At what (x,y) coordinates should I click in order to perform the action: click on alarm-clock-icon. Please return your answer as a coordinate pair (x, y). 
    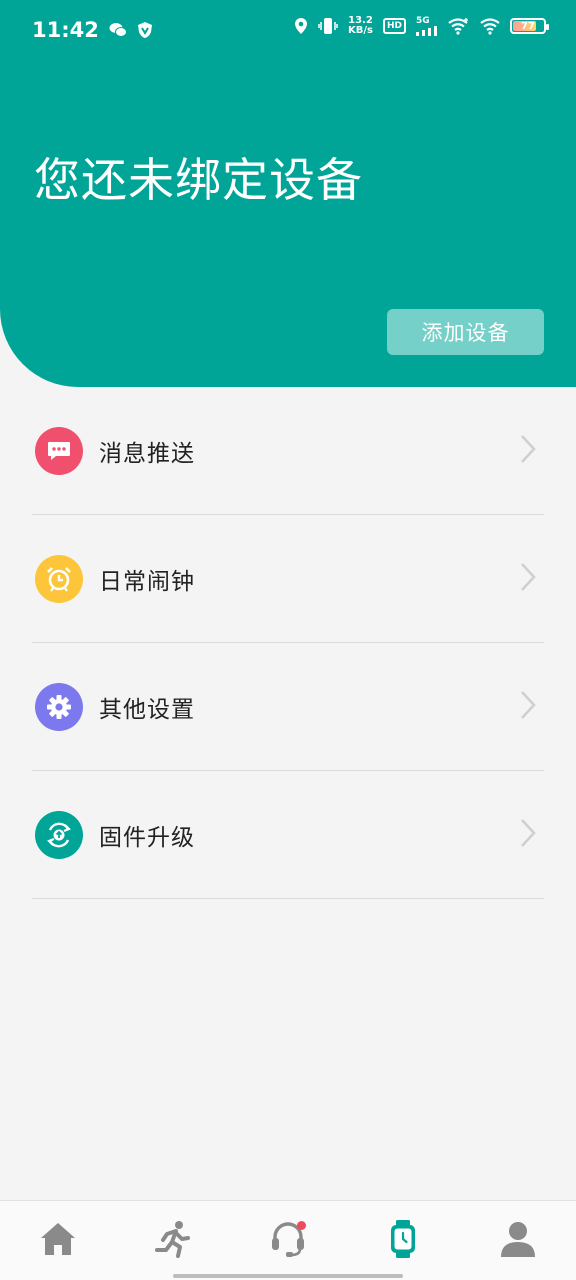
    Looking at the image, I should click on (59, 578).